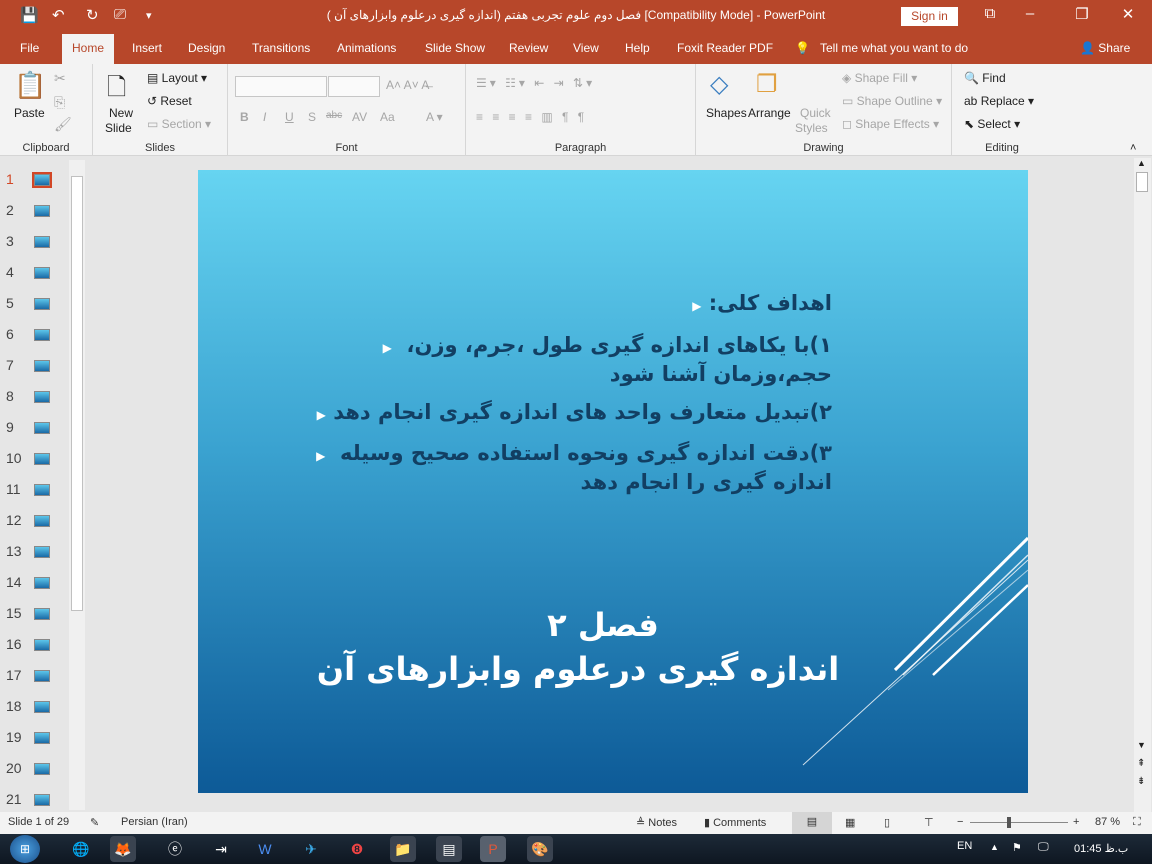  What do you see at coordinates (815, 113) in the screenshot?
I see `quick-styles-button: Quick` at bounding box center [815, 113].